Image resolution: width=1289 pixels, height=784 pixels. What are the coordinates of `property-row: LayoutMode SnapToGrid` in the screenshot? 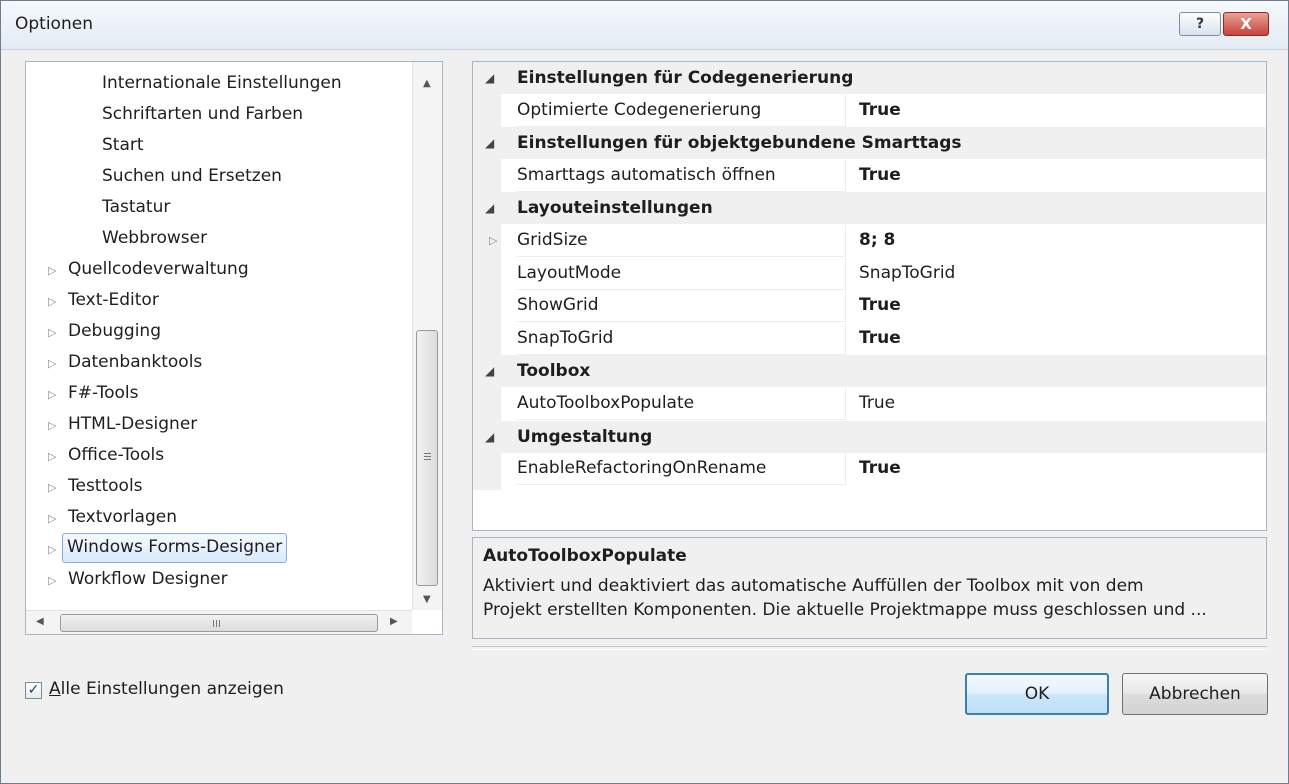 It's located at (869, 273).